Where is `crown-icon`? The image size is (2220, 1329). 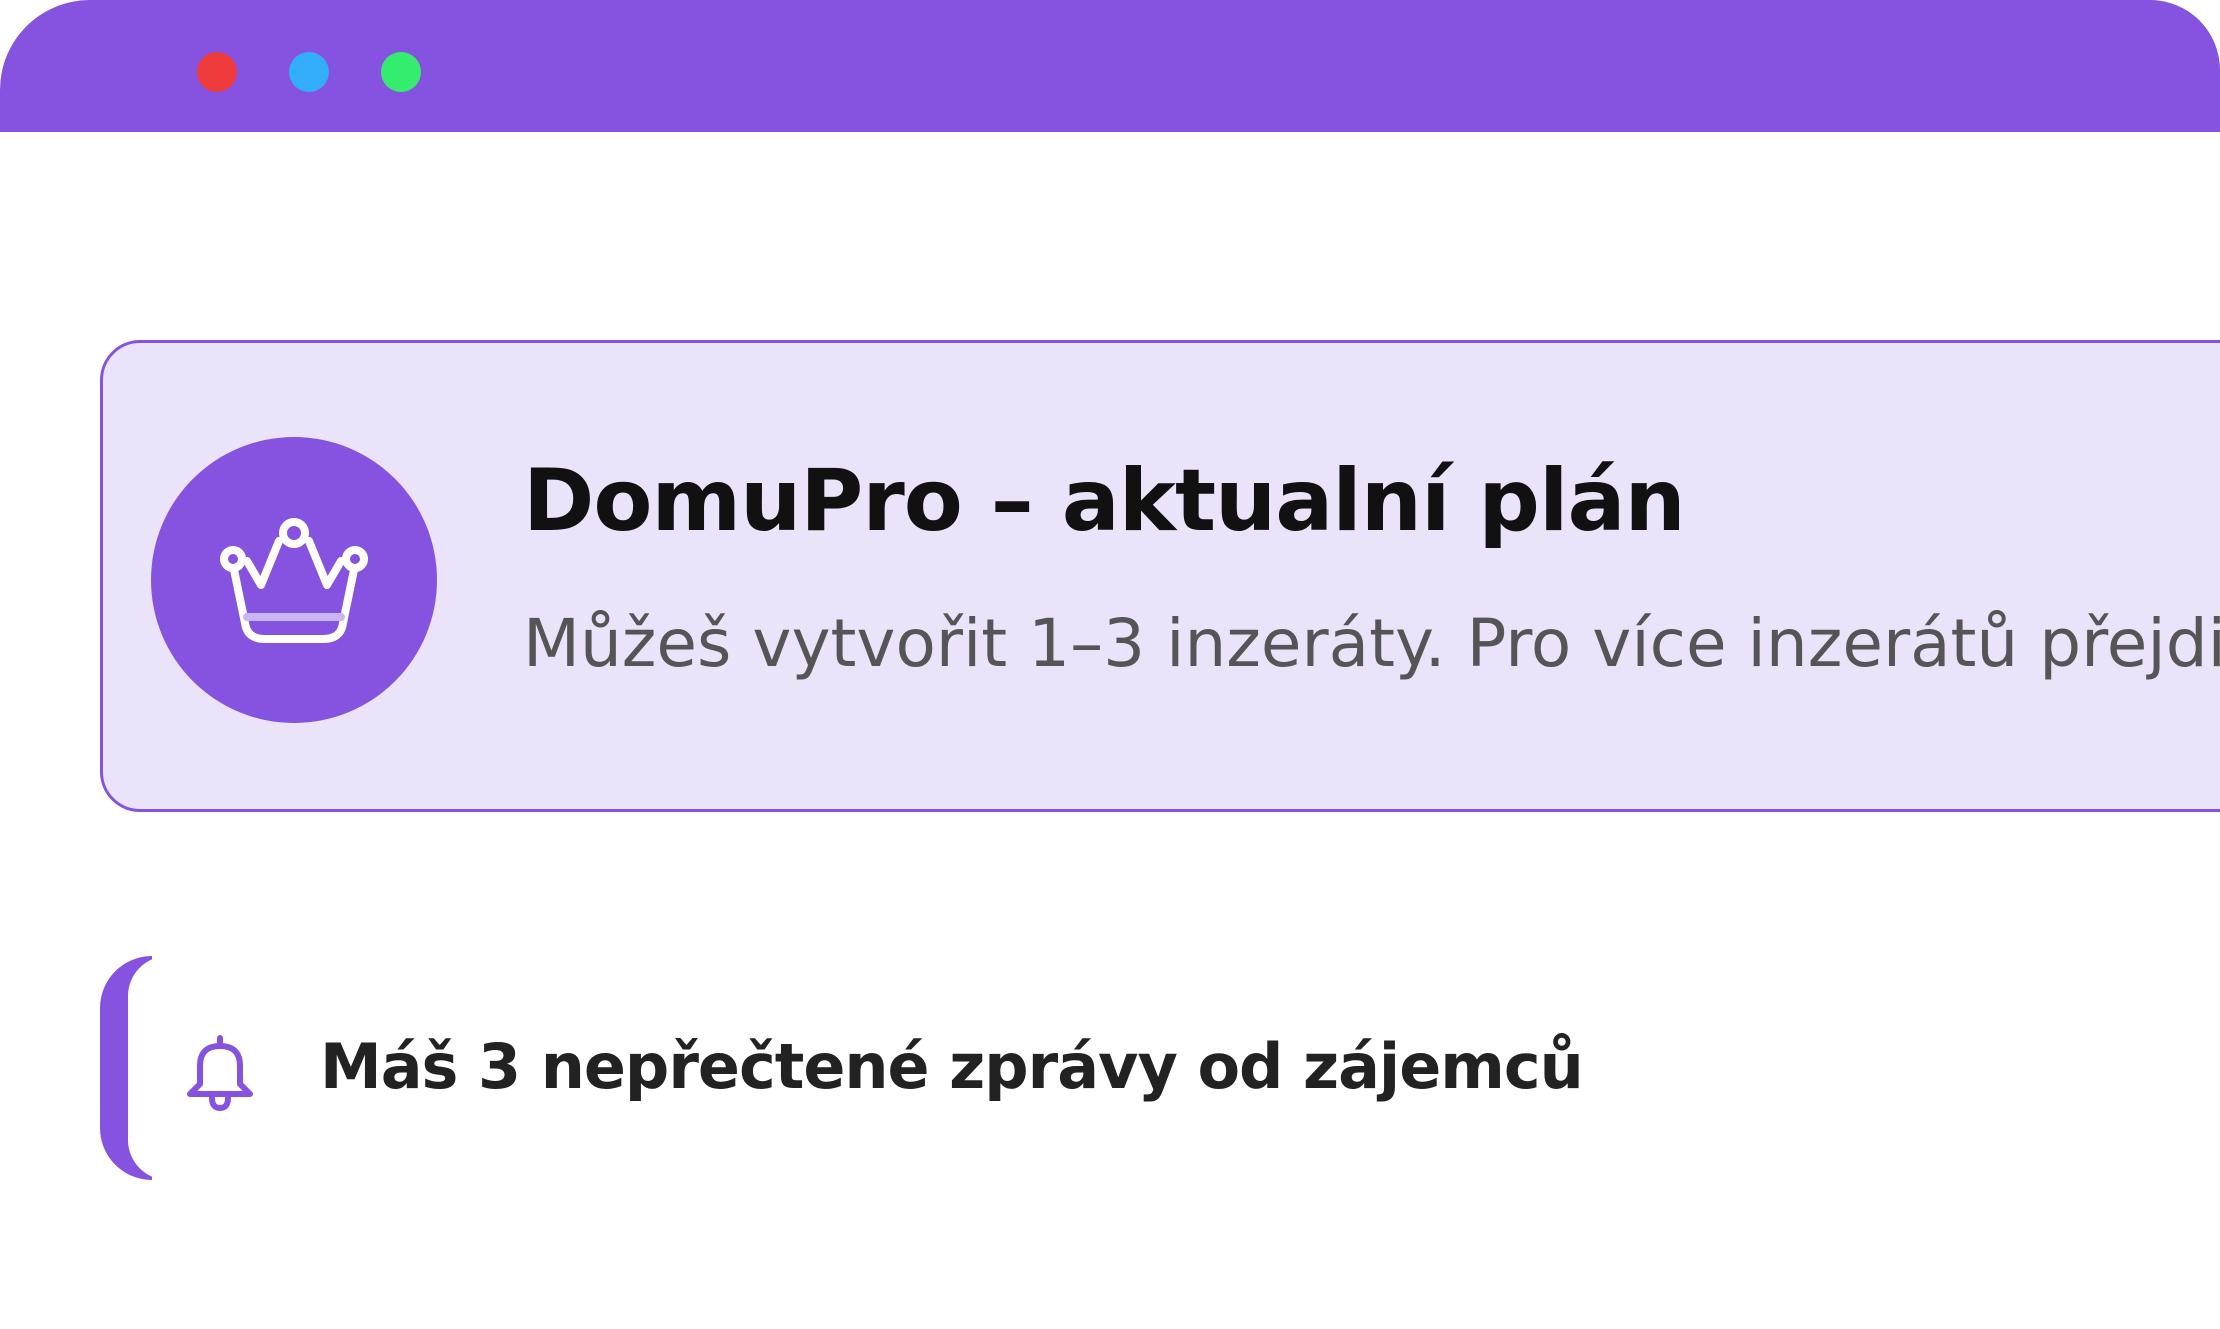
crown-icon is located at coordinates (294, 580).